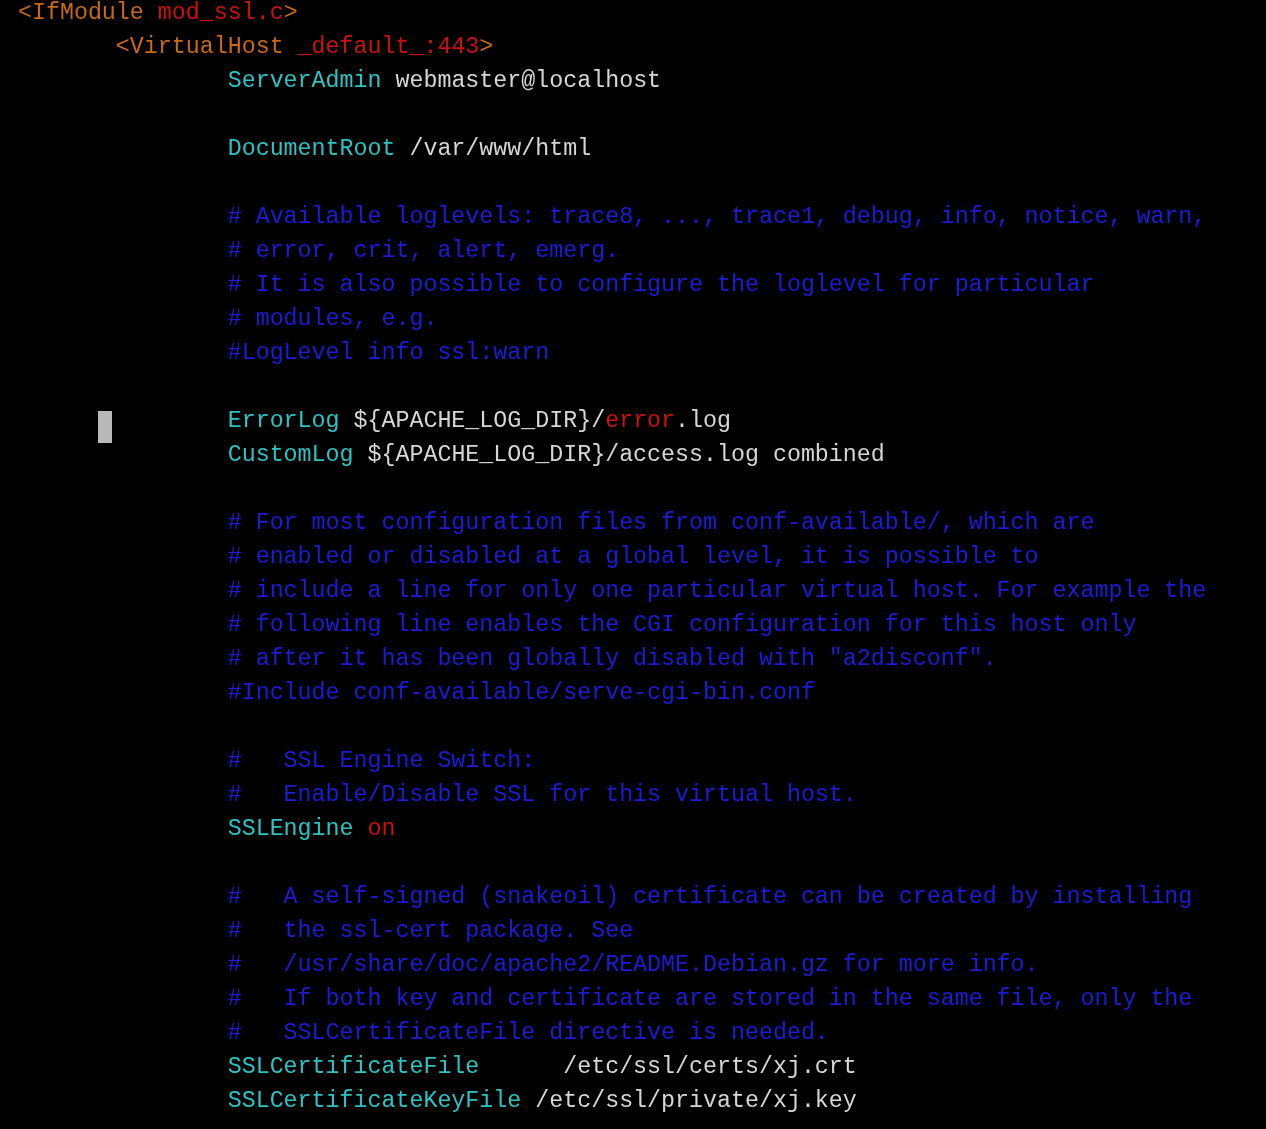 This screenshot has height=1129, width=1266. I want to click on code-line: ServerAdmin webmaster@localhost, so click(444, 81).